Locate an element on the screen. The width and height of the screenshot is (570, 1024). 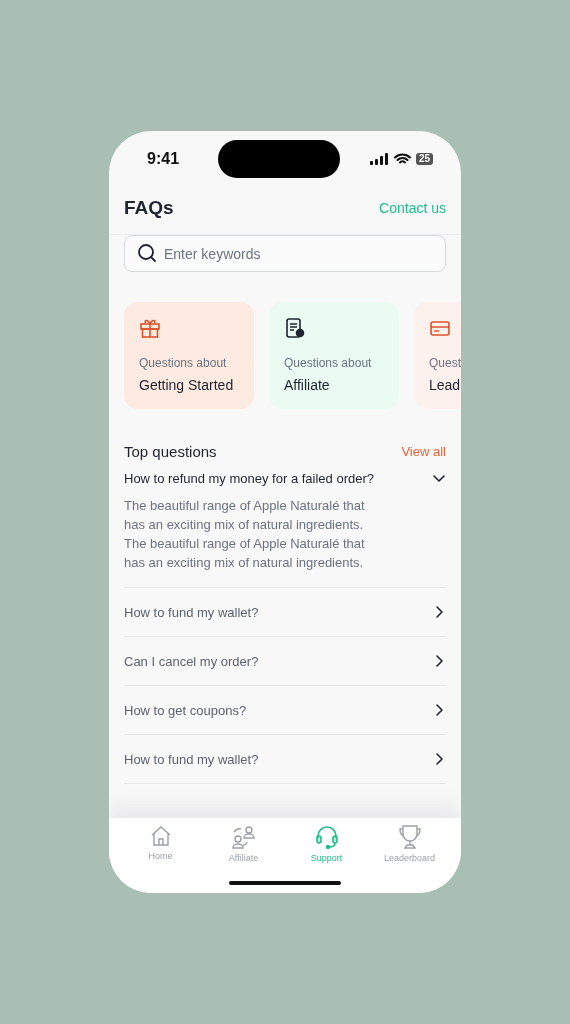
question-item: How to refund my money for a failed order? is located at coordinates (285, 478).